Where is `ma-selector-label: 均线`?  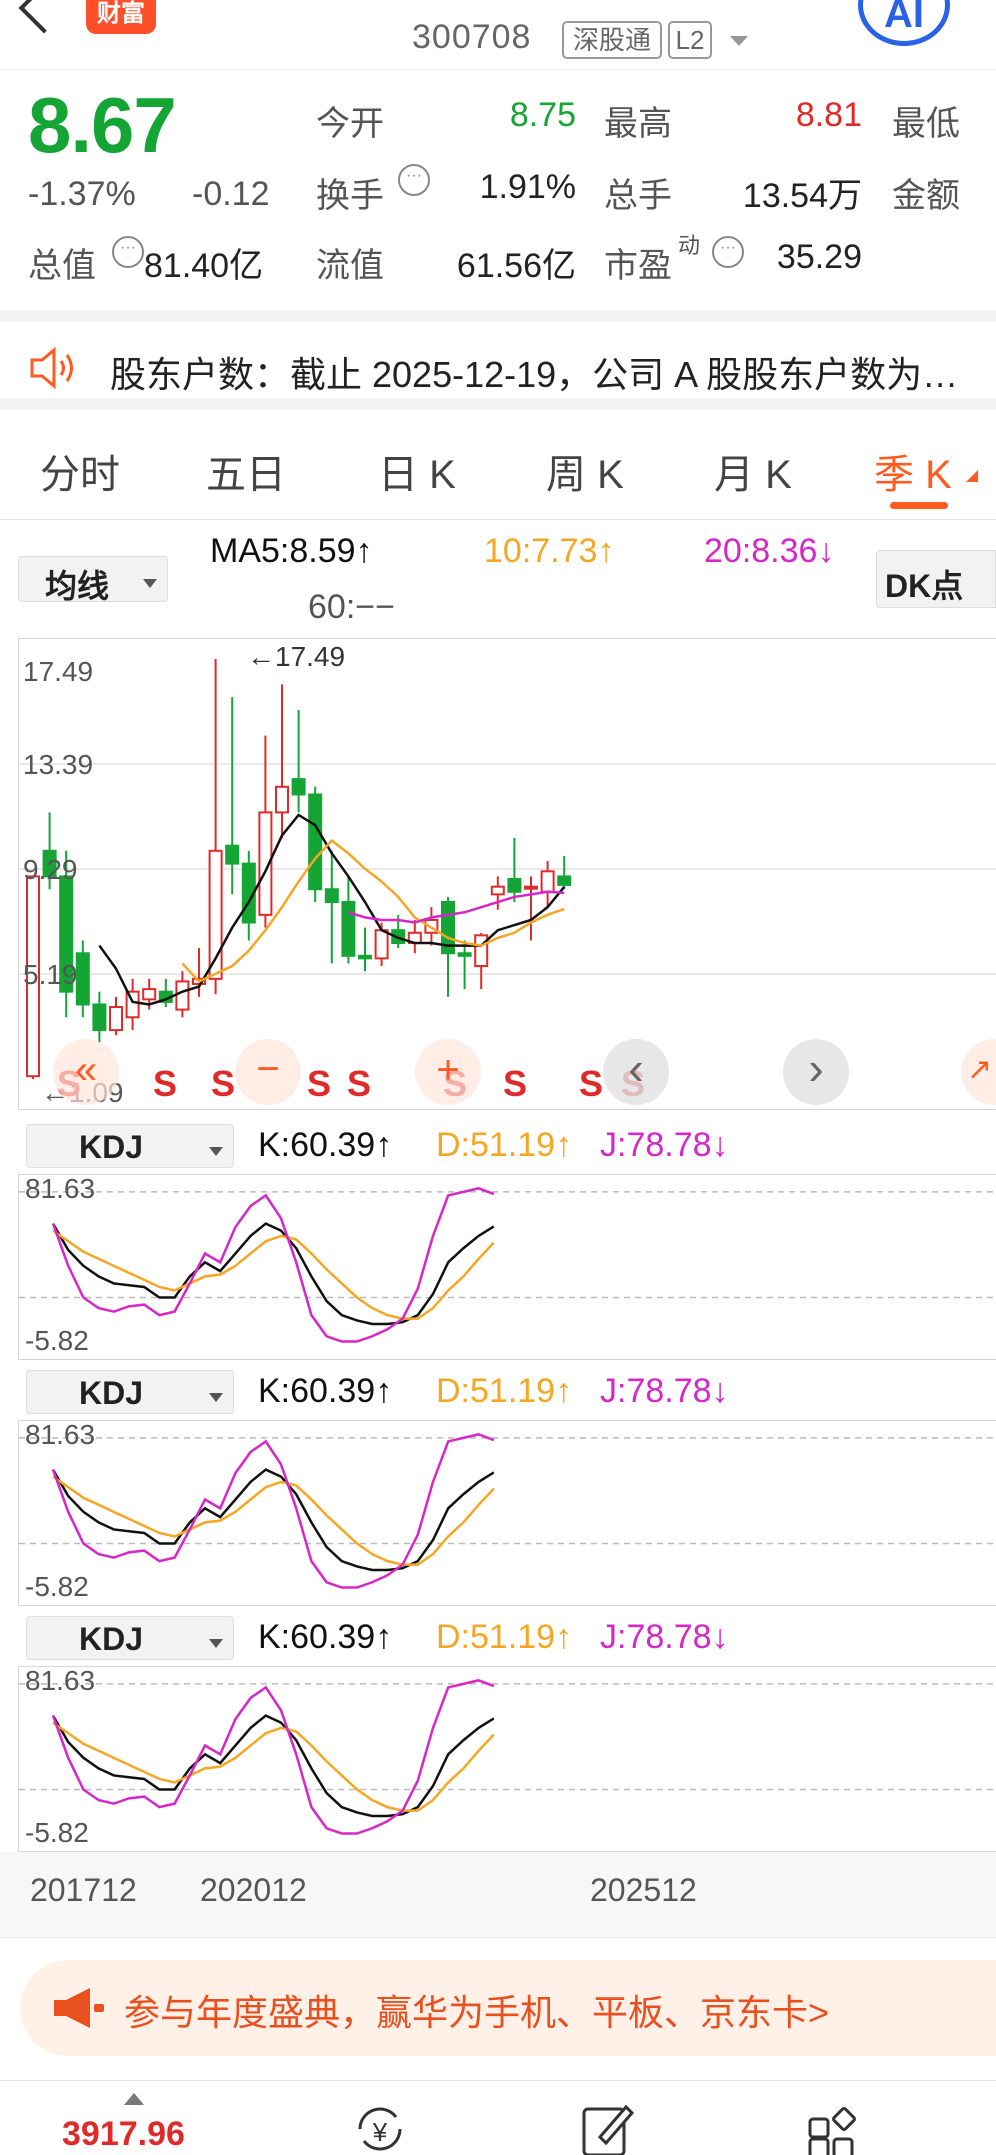
ma-selector-label: 均线 is located at coordinates (77, 586).